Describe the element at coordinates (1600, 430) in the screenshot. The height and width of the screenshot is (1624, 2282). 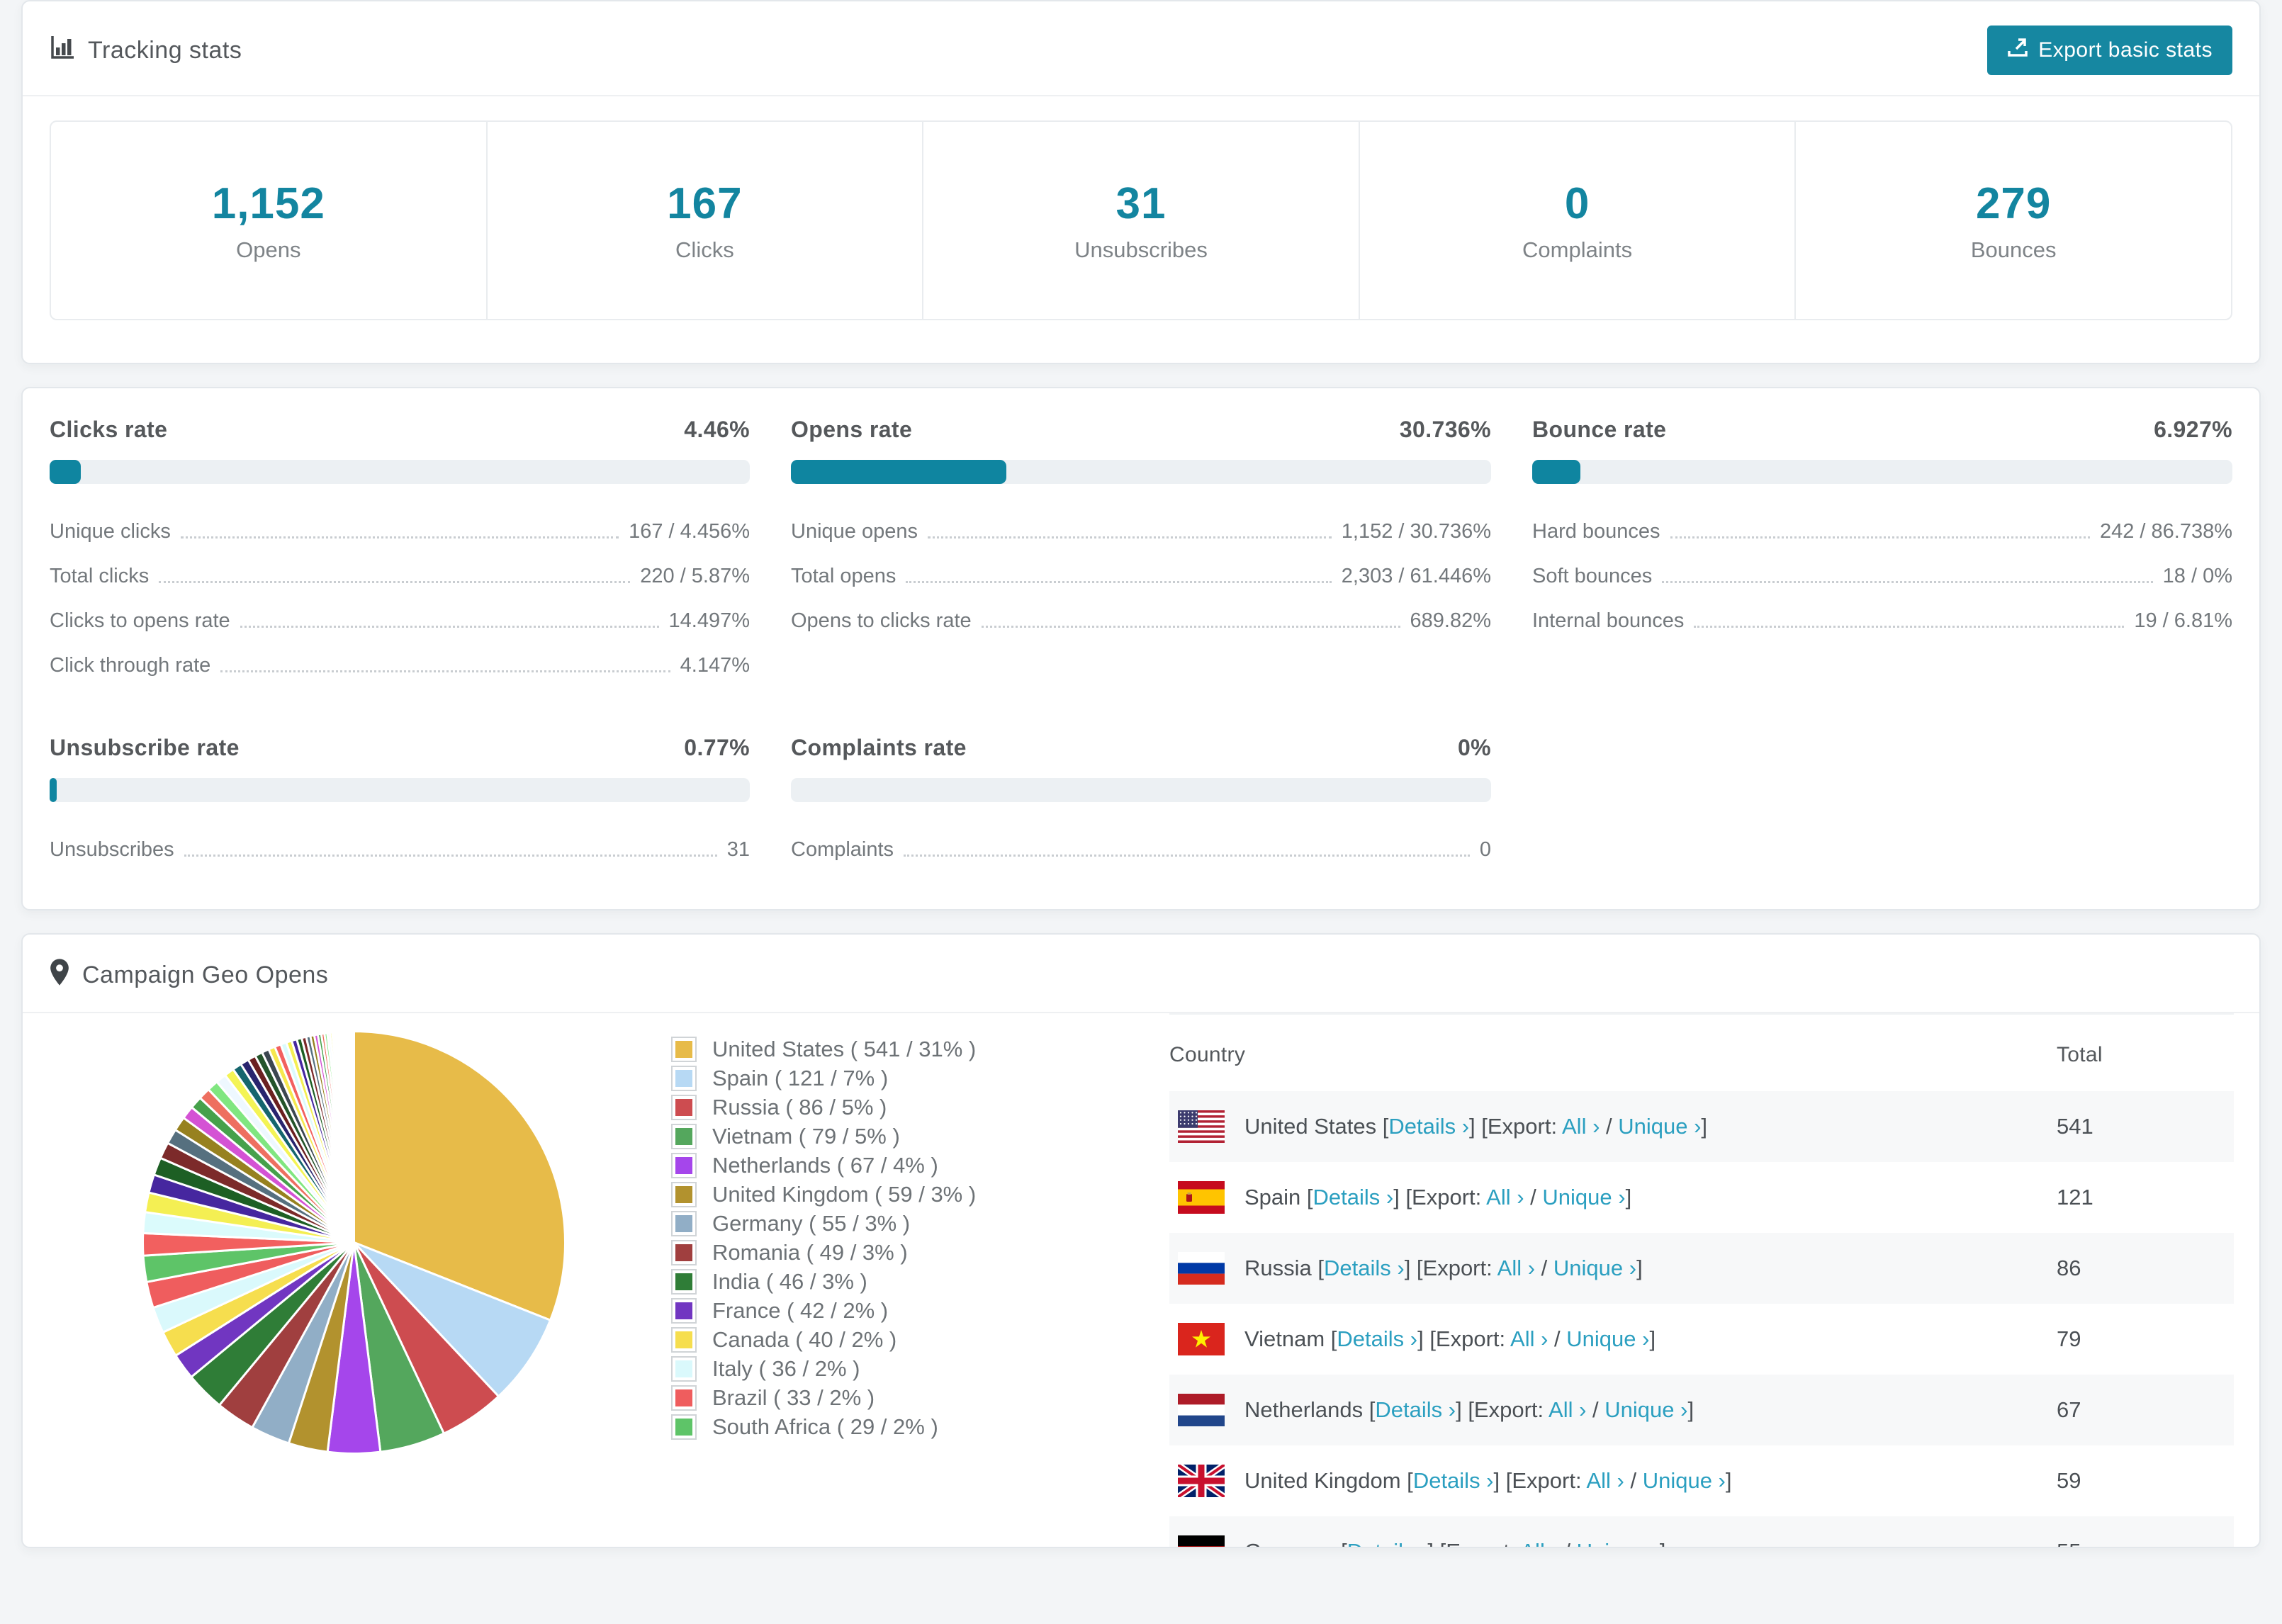
I see `rate-title: Bounce rate` at that location.